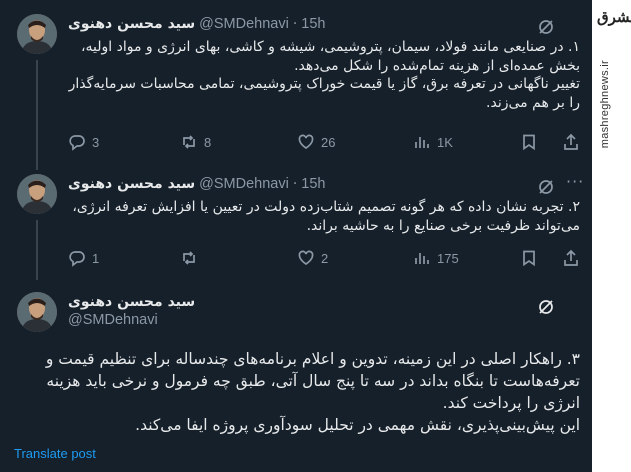 This screenshot has width=631, height=472. I want to click on like-button: 2, so click(312, 258).